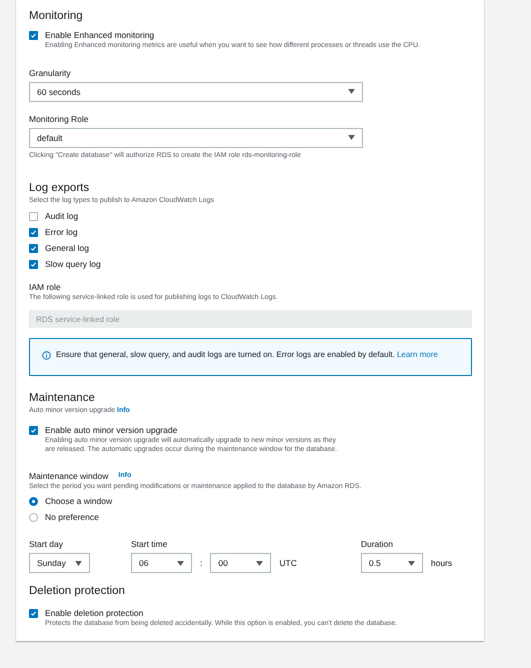  Describe the element at coordinates (72, 517) in the screenshot. I see `radio-label: No preference` at that location.